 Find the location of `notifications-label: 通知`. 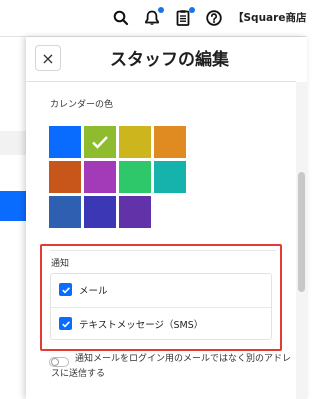

notifications-label: 通知 is located at coordinates (60, 264).